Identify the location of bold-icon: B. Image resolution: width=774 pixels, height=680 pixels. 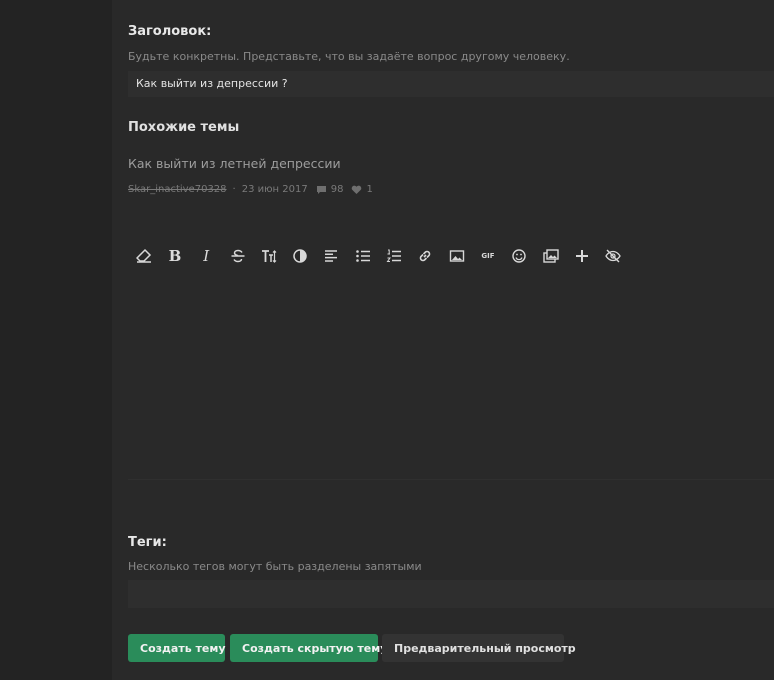
(174, 256).